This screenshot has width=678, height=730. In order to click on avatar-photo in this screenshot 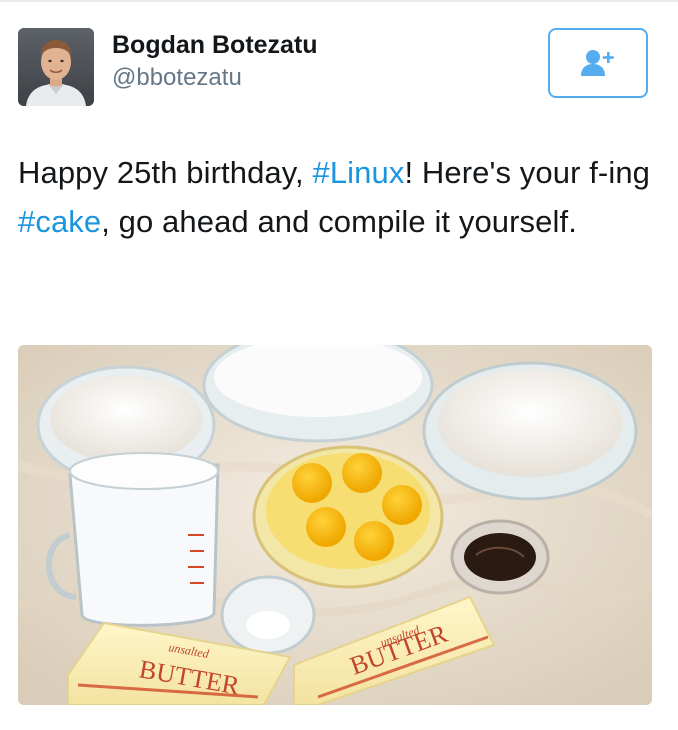, I will do `click(56, 67)`.